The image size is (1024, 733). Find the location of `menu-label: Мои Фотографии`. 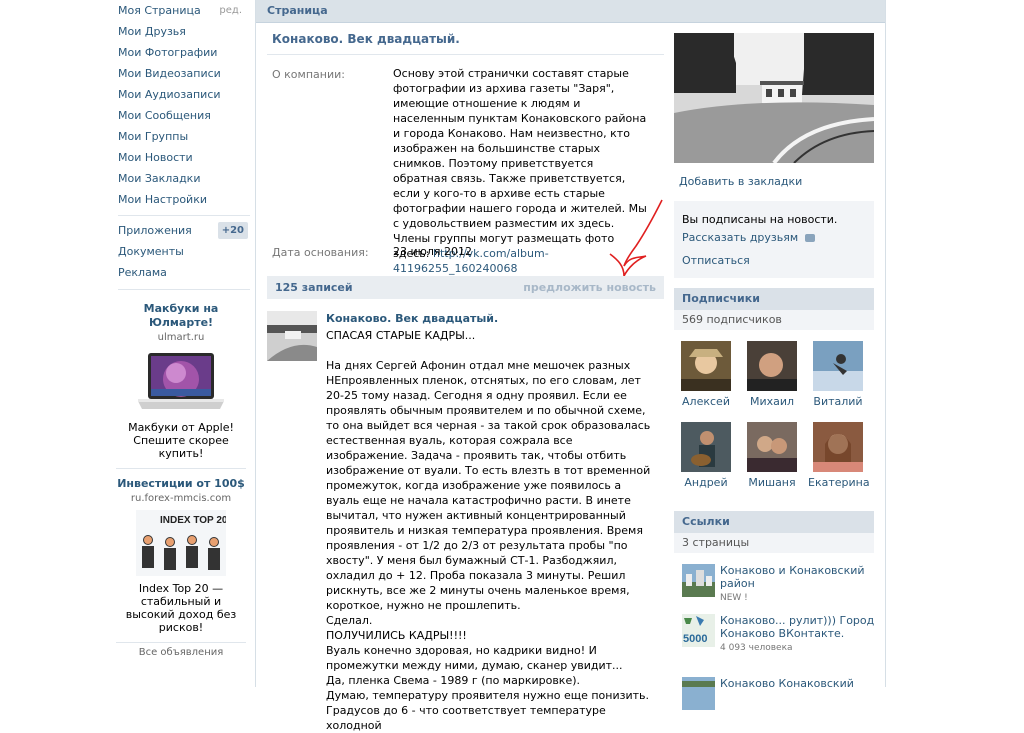

menu-label: Мои Фотографии is located at coordinates (168, 52).